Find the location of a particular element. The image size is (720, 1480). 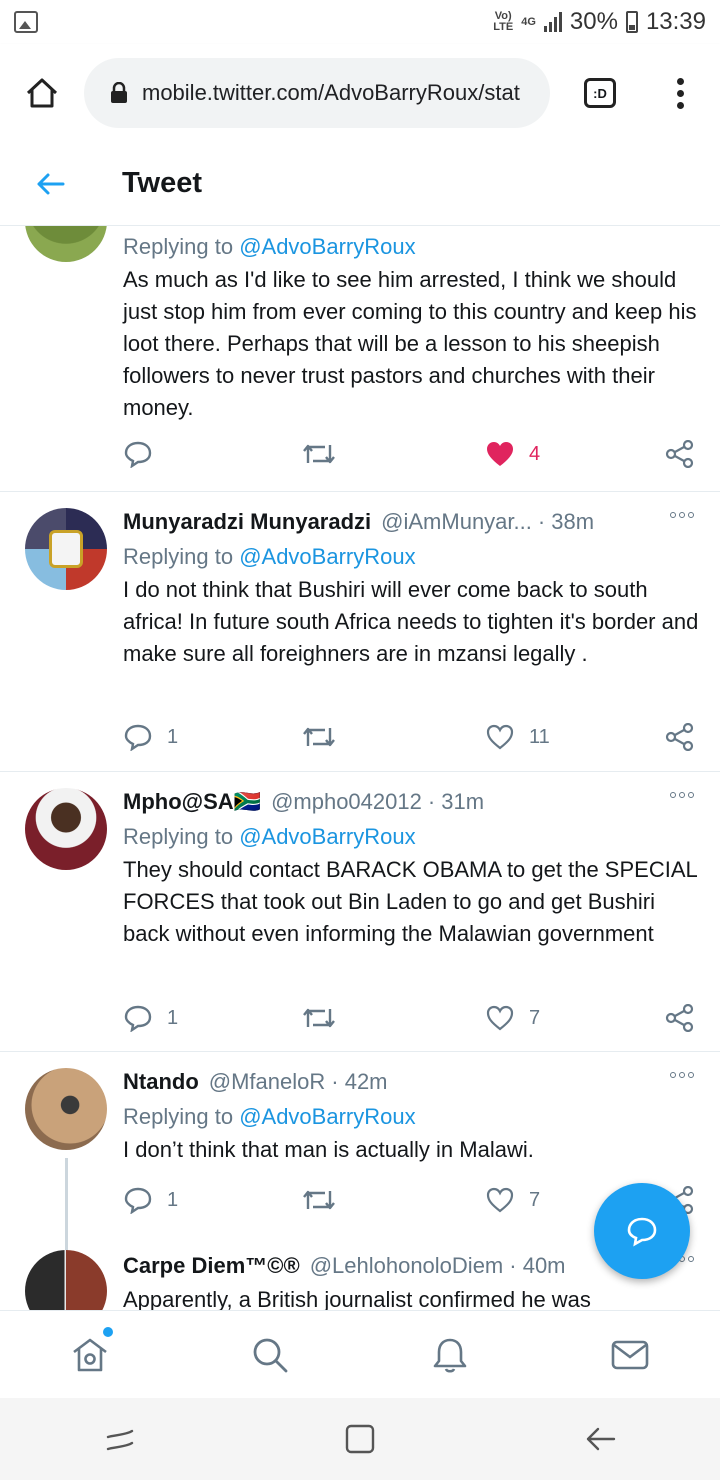

user-handle: @MfaneloR is located at coordinates (267, 1082).